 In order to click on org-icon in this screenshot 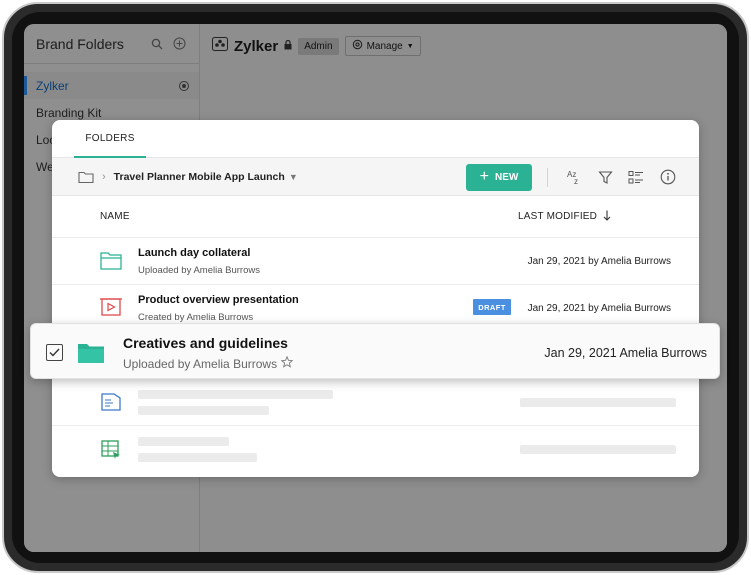, I will do `click(220, 46)`.